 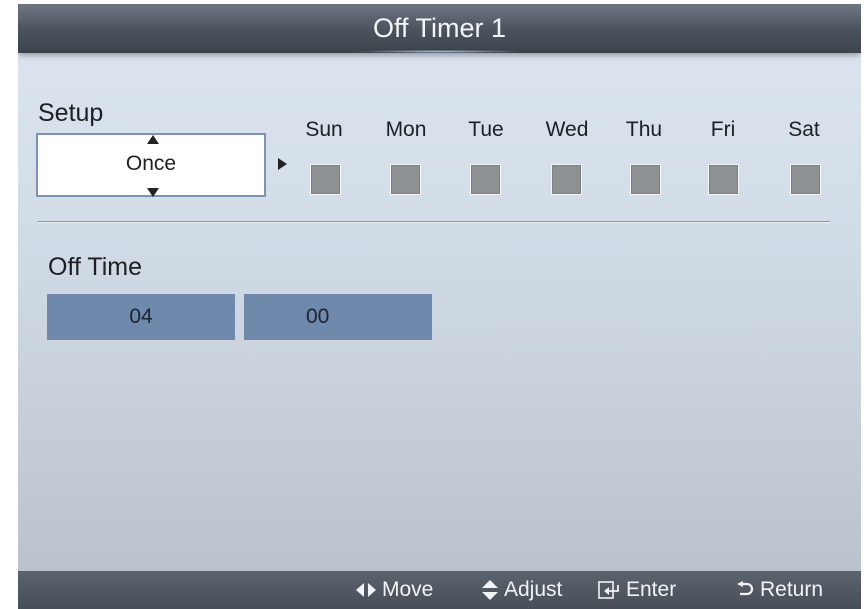 What do you see at coordinates (439, 51) in the screenshot?
I see `title-glow` at bounding box center [439, 51].